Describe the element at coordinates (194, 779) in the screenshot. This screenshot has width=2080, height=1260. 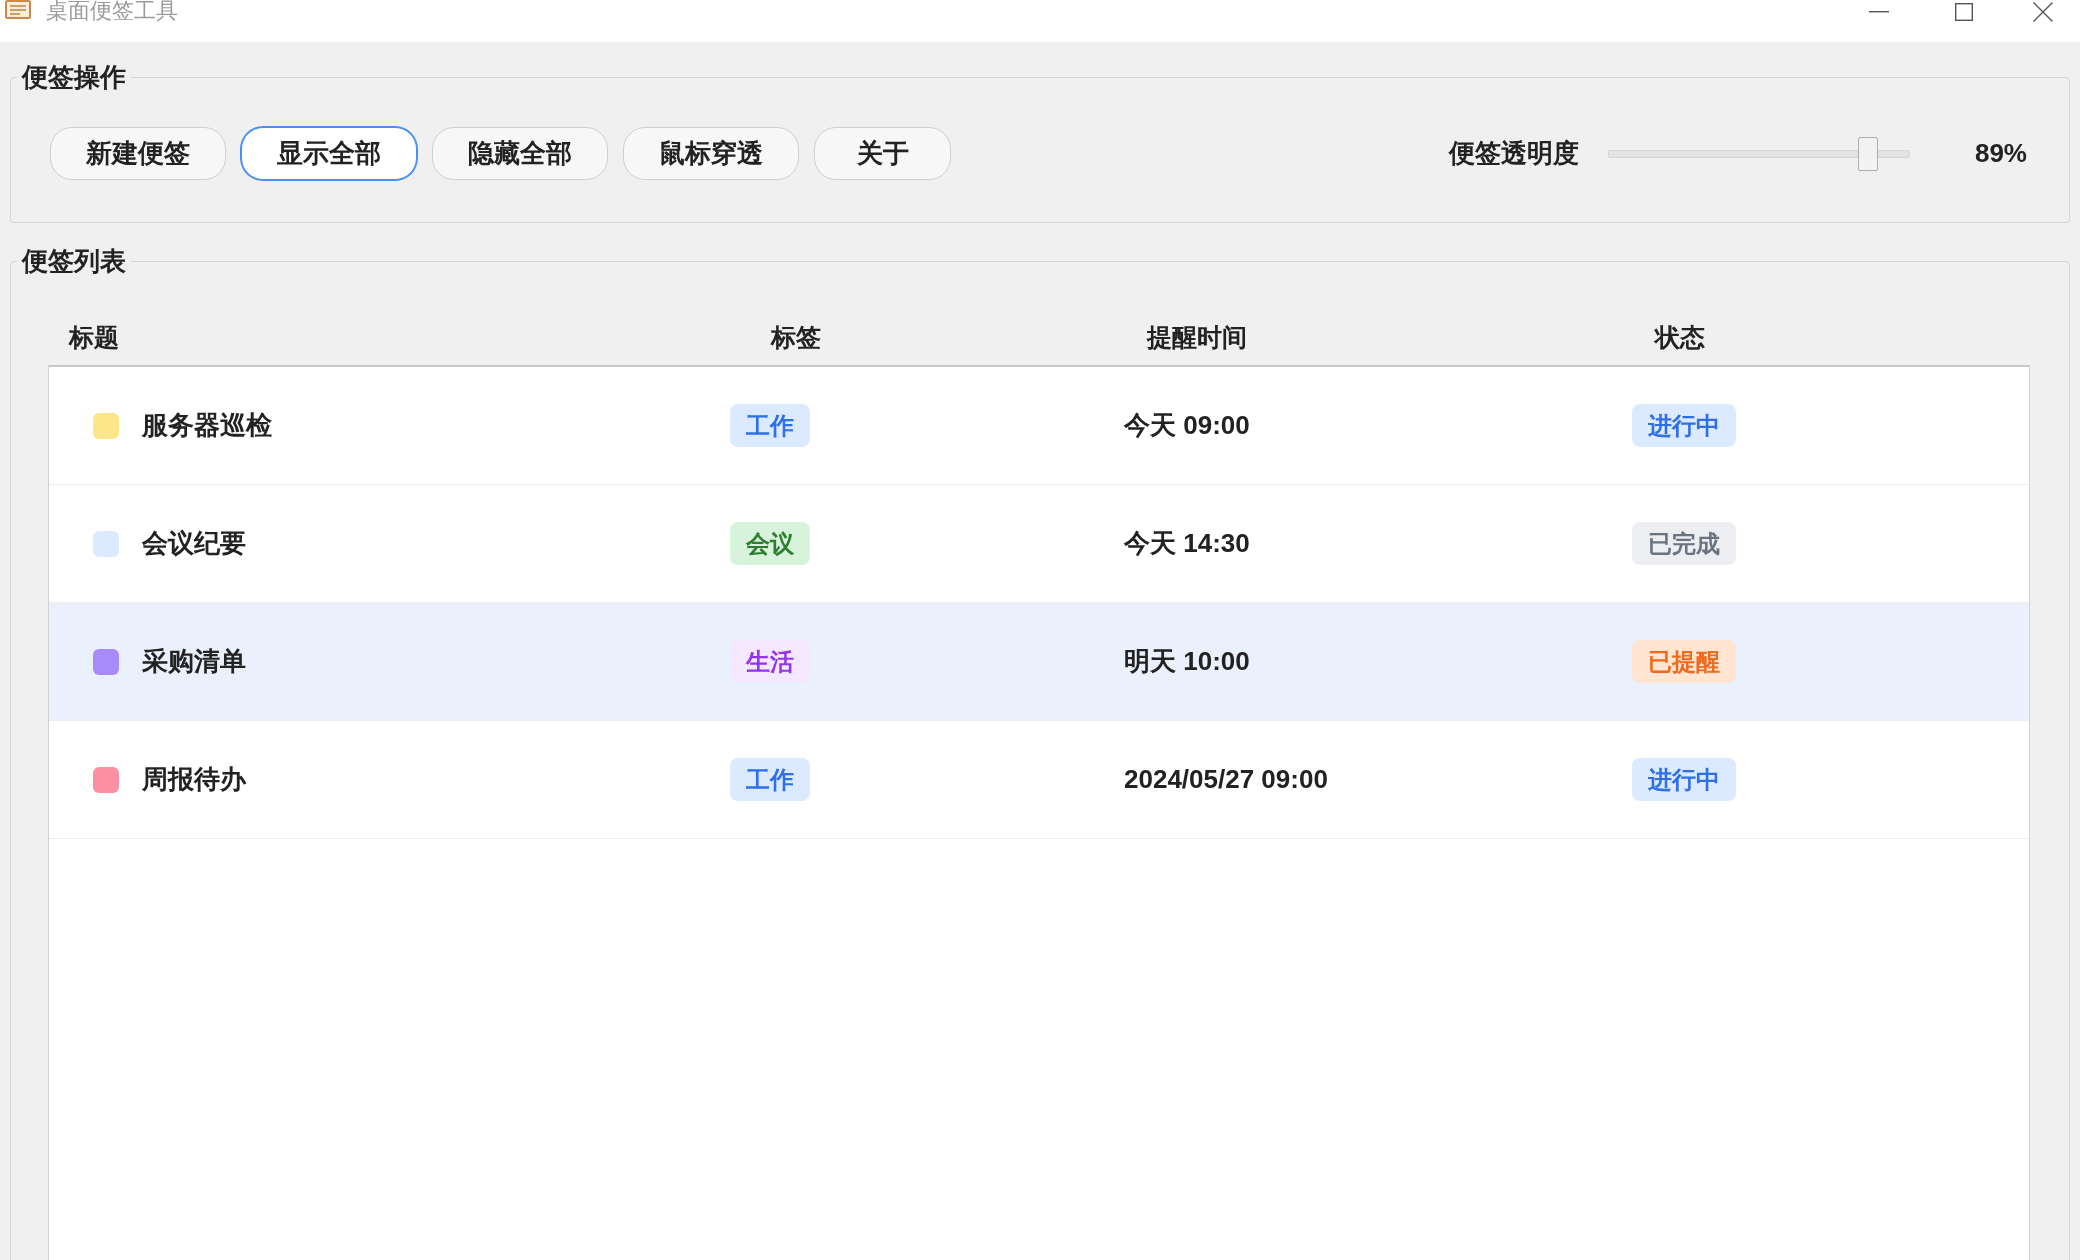
I see `note-title: 周报待办` at that location.